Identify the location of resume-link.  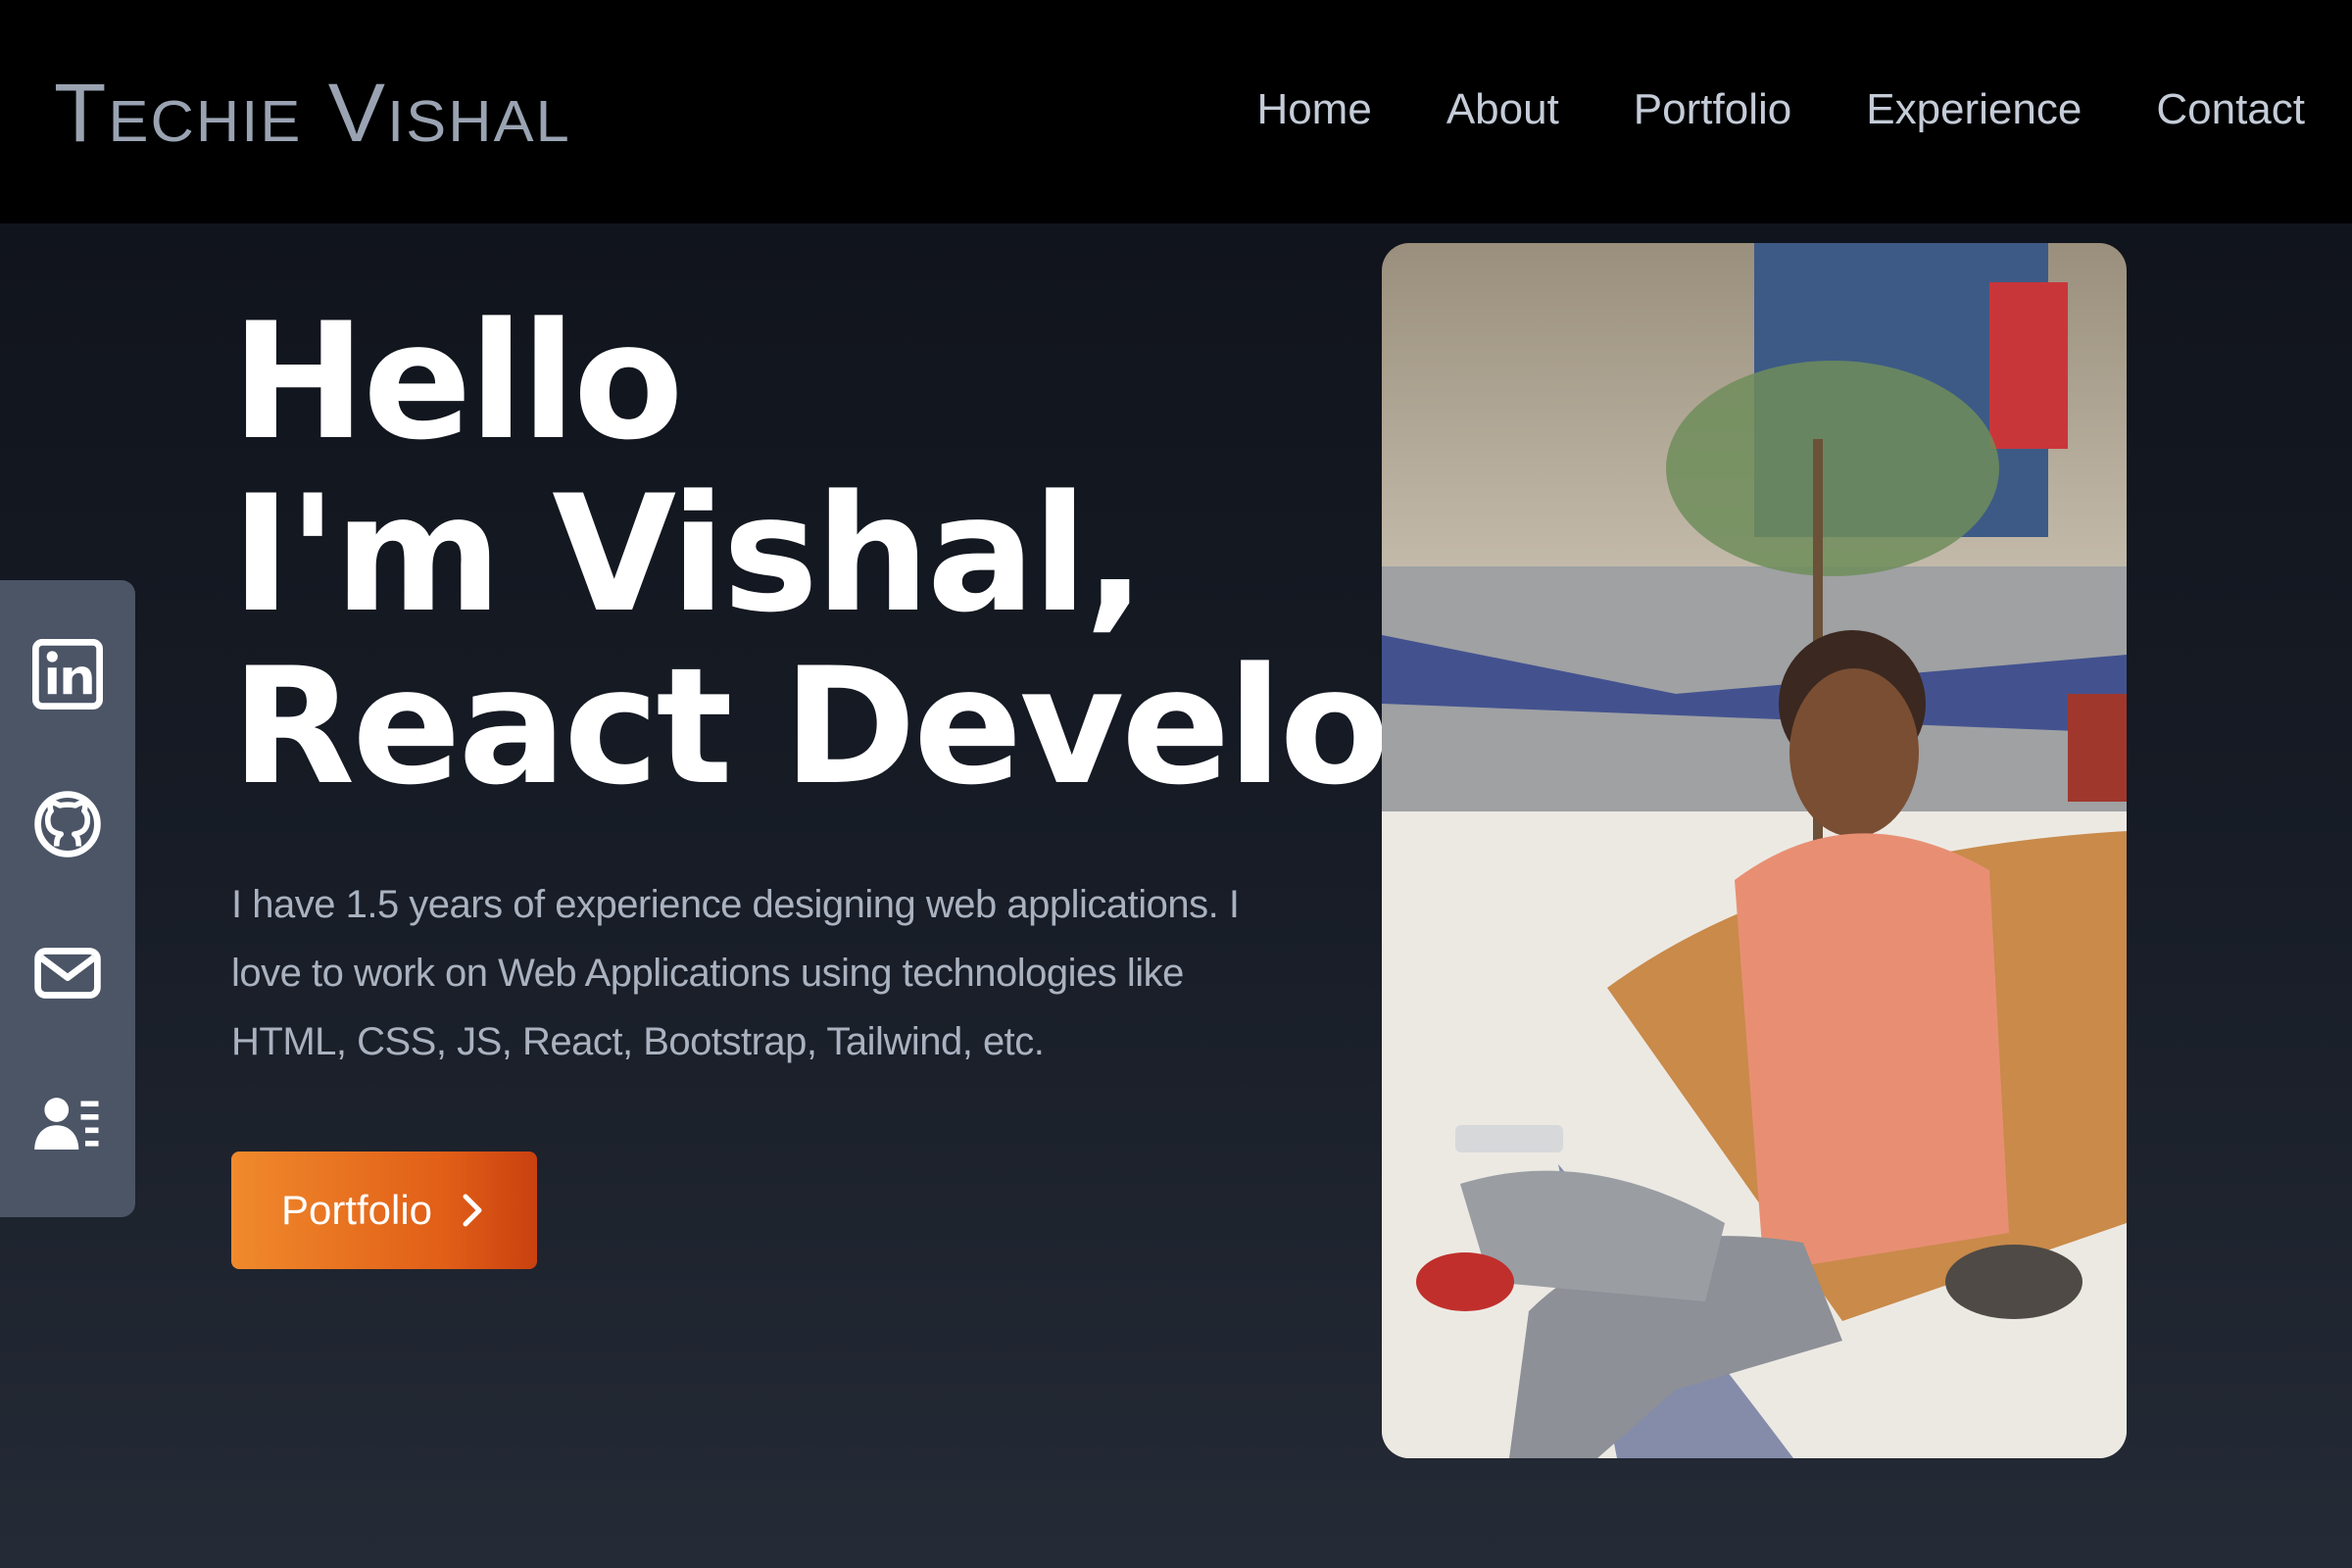
(67, 1123).